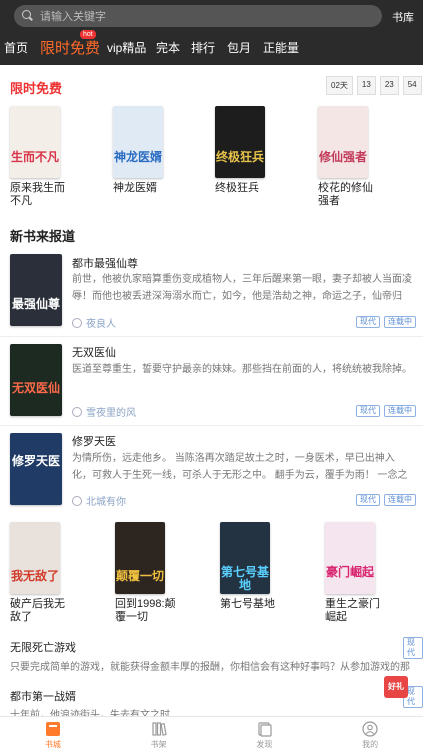  What do you see at coordinates (52, 744) in the screenshot?
I see `tab-label: 书城` at bounding box center [52, 744].